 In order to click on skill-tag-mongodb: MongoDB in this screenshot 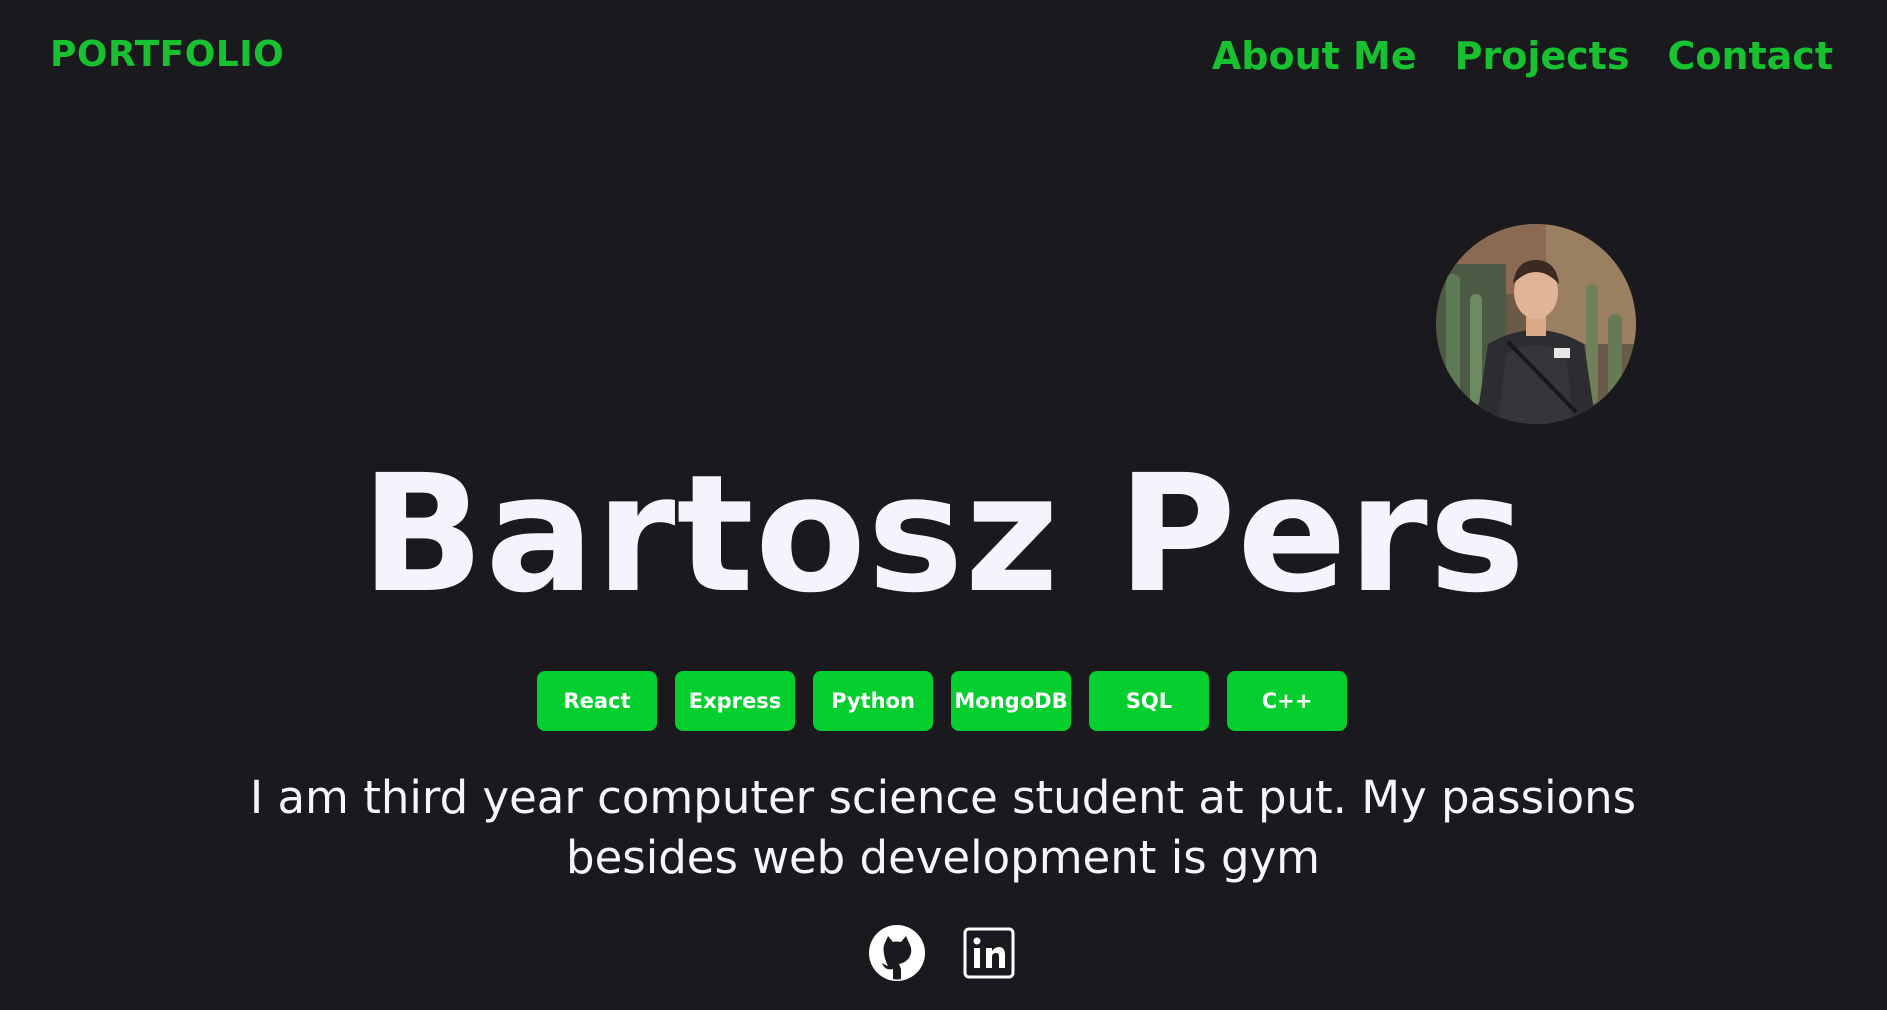, I will do `click(1011, 701)`.